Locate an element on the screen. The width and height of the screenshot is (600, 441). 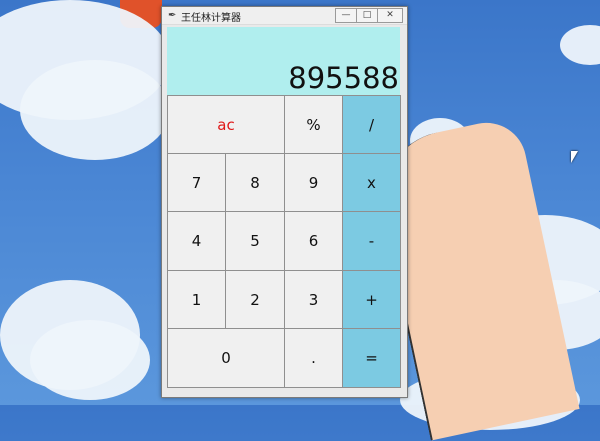
close-button: ✕ is located at coordinates (390, 15).